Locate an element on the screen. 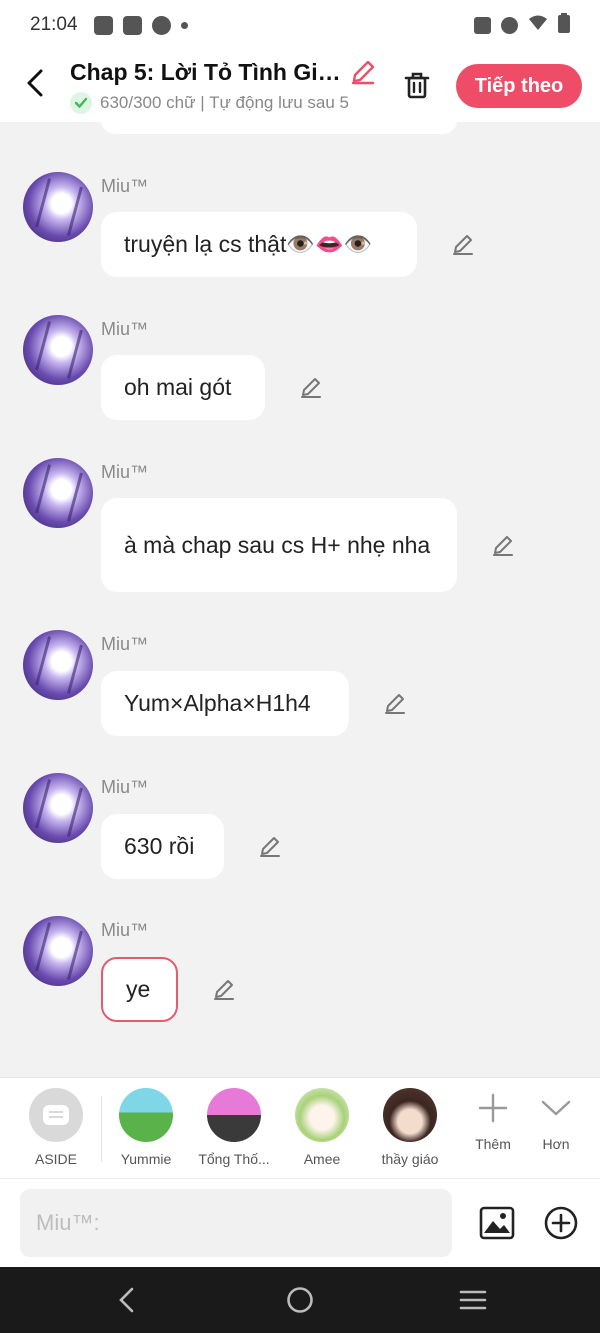 This screenshot has width=600, height=1333. character-yummie: Yummie is located at coordinates (146, 1127).